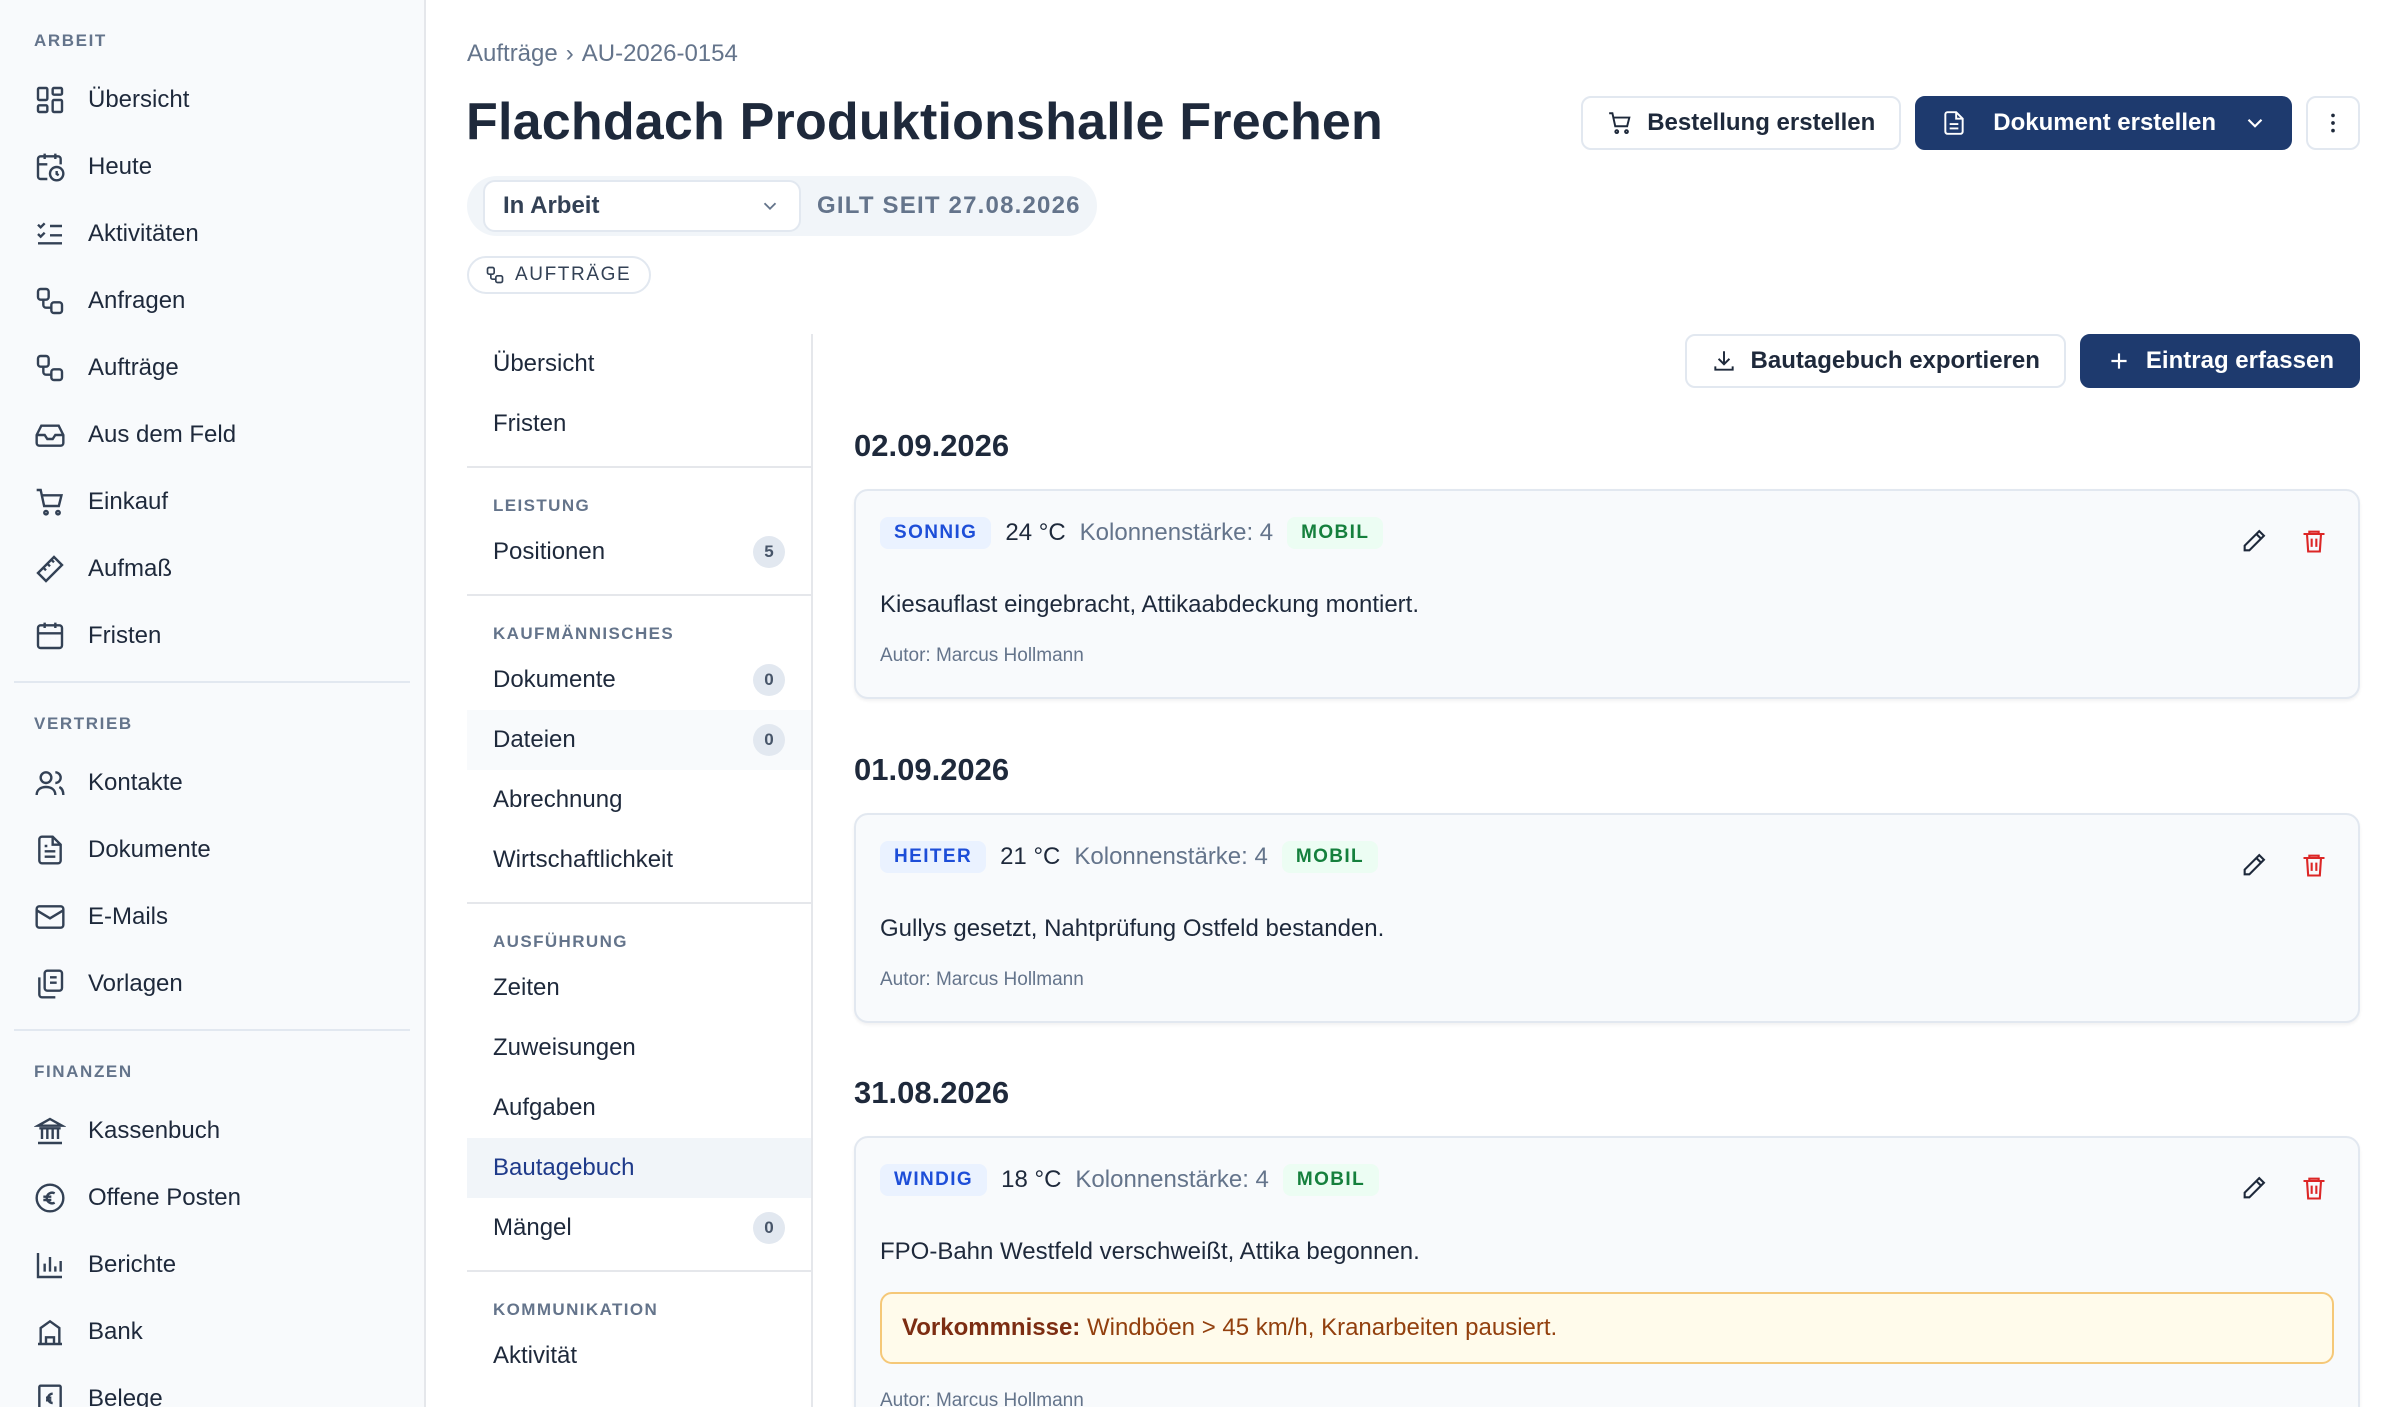 The height and width of the screenshot is (1407, 2400). I want to click on sidebar-item-aufmass: Aufmaß, so click(212, 568).